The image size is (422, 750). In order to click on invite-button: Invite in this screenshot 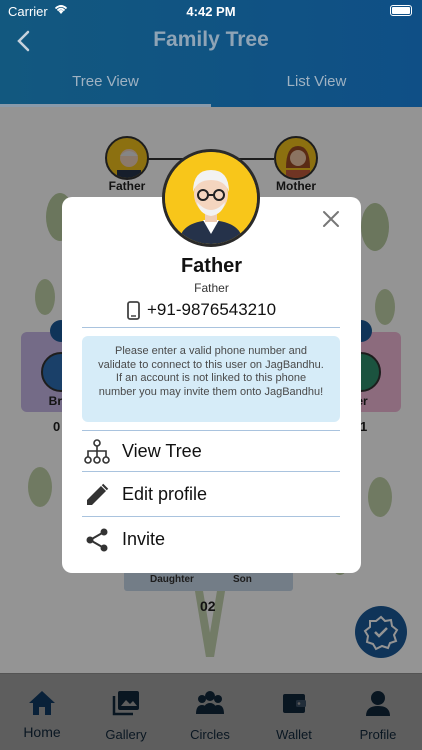, I will do `click(211, 540)`.